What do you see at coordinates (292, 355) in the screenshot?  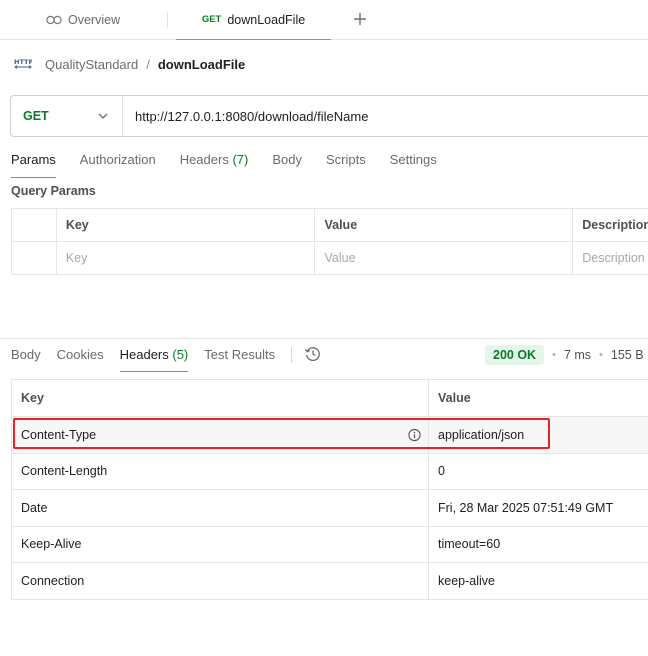 I see `tabs-divider` at bounding box center [292, 355].